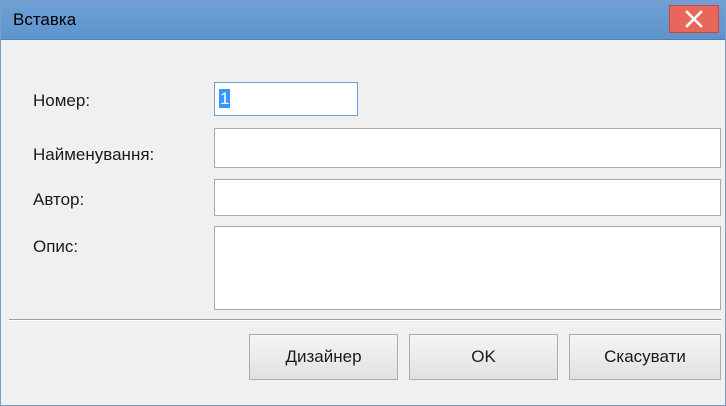 This screenshot has height=406, width=726. I want to click on ok-button: OK, so click(483, 357).